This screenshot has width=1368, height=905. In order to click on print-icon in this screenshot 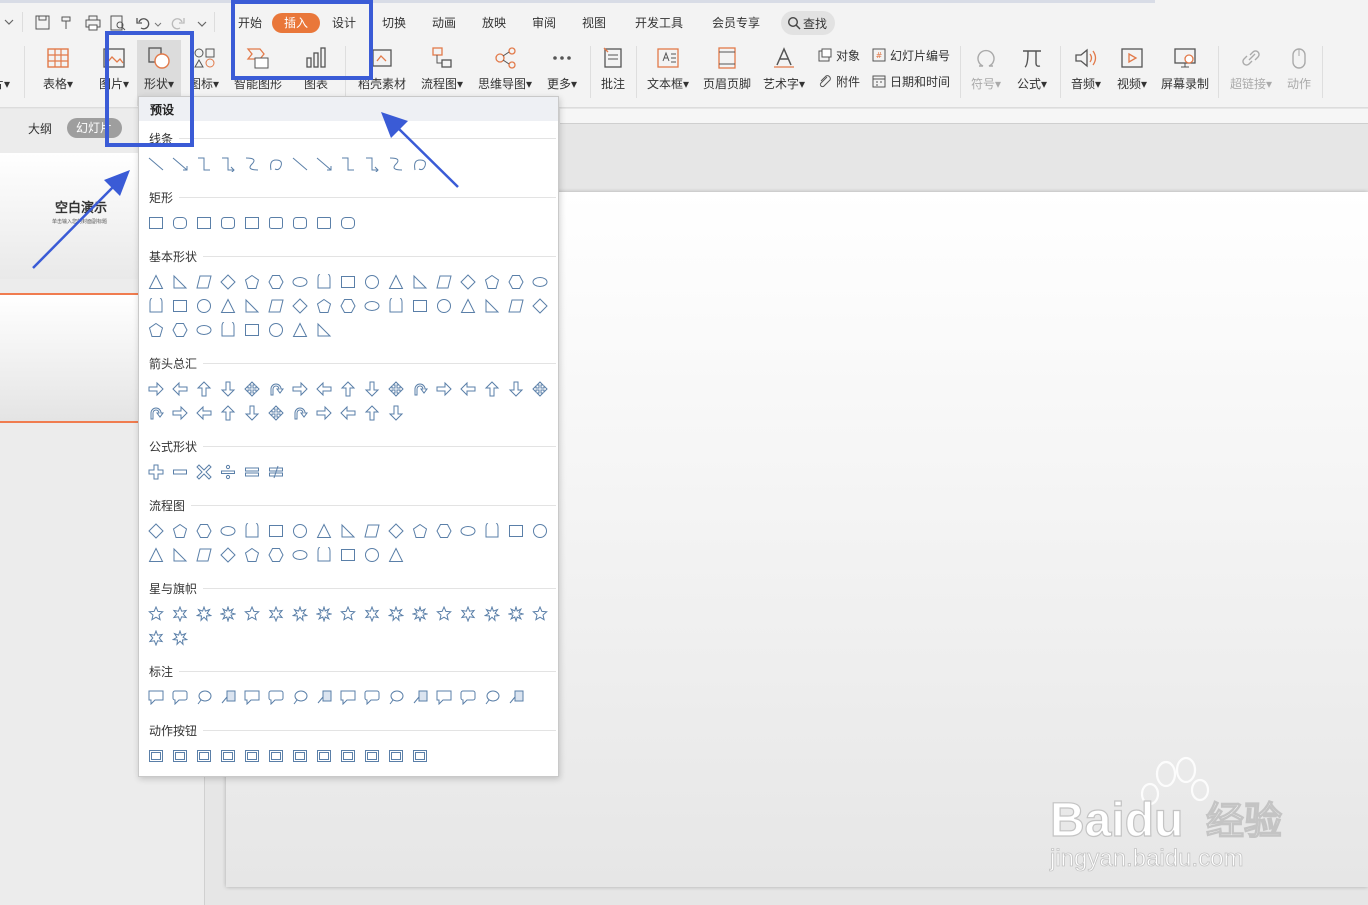, I will do `click(93, 23)`.